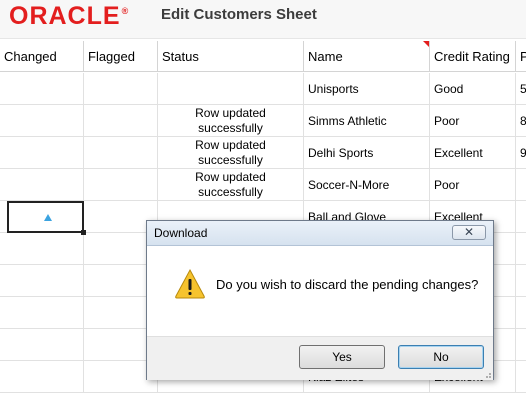  What do you see at coordinates (190, 283) in the screenshot?
I see `warning-icon` at bounding box center [190, 283].